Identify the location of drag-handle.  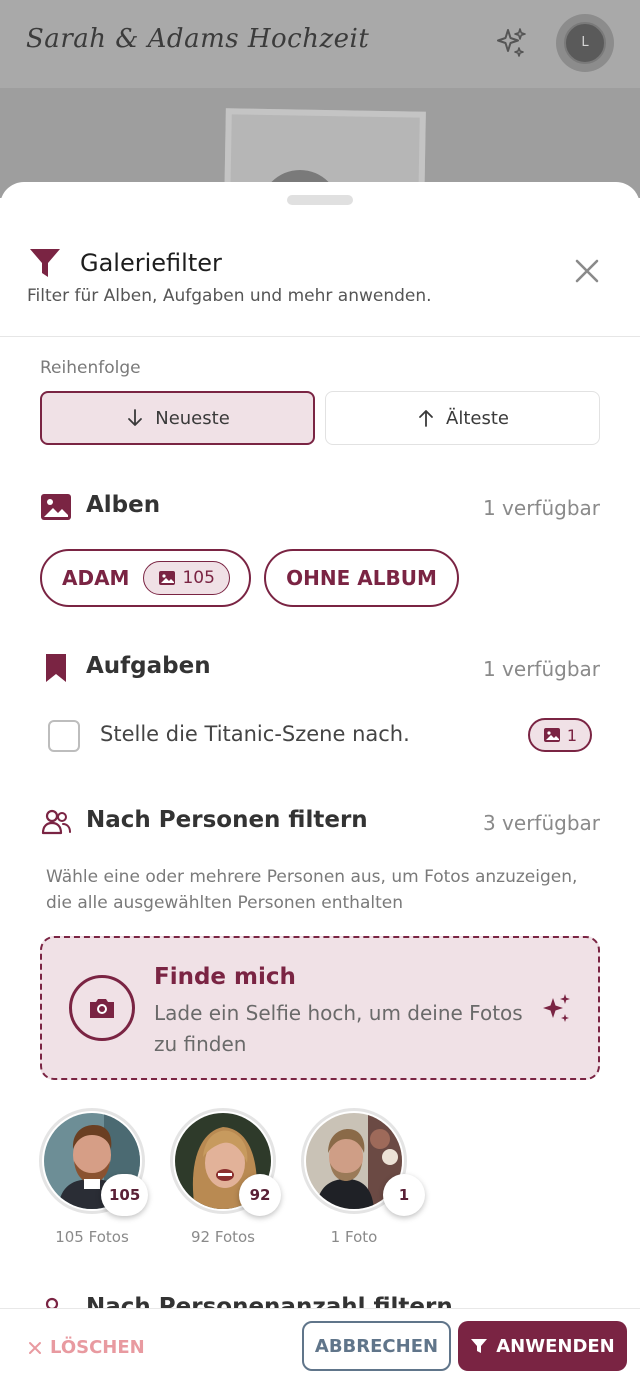
(320, 200).